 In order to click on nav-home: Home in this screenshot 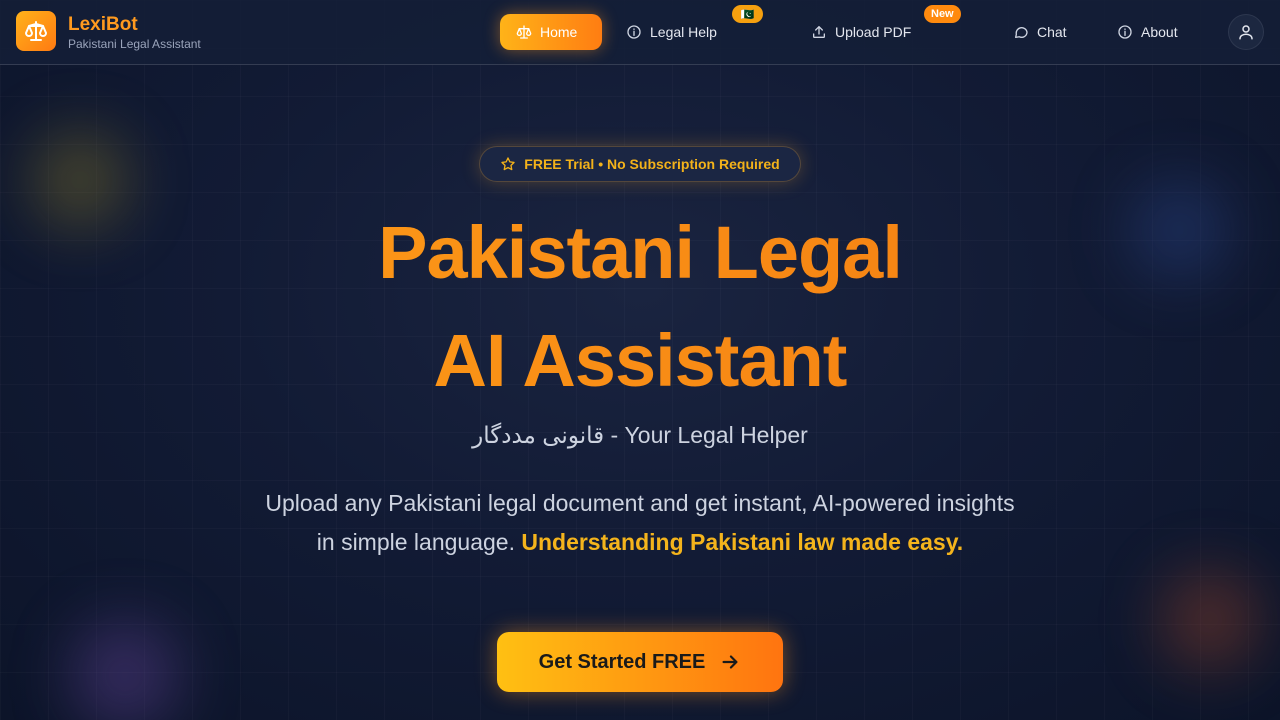, I will do `click(551, 32)`.